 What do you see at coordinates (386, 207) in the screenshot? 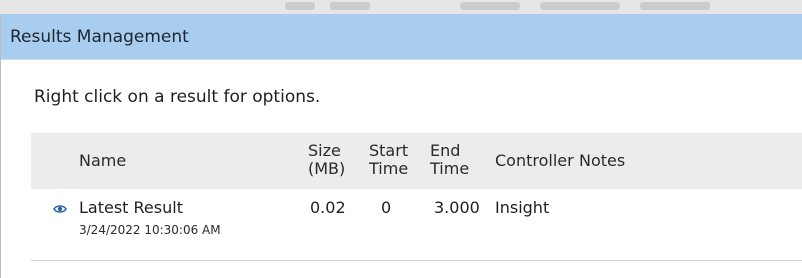
I see `result-start-time: 0` at bounding box center [386, 207].